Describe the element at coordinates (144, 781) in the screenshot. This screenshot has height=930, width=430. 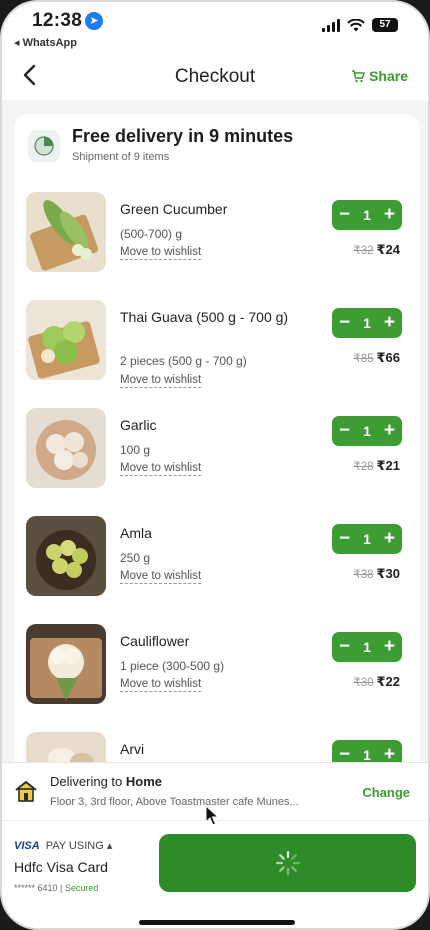
I see `delivery-place: Home` at that location.